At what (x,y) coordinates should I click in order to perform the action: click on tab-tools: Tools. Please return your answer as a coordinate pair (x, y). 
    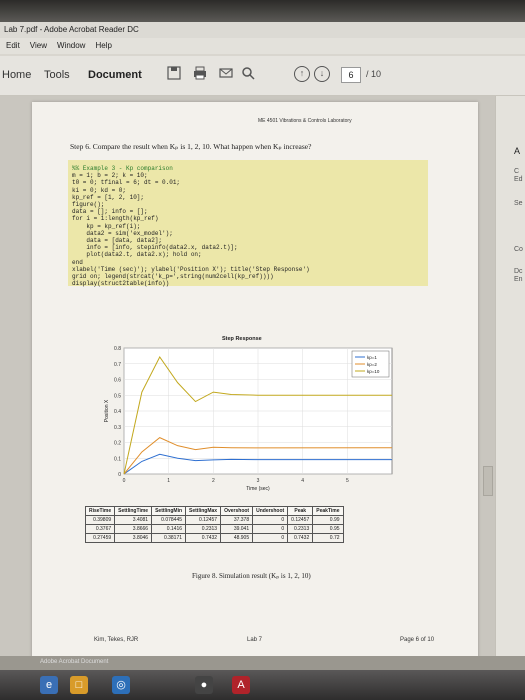
    Looking at the image, I should click on (57, 75).